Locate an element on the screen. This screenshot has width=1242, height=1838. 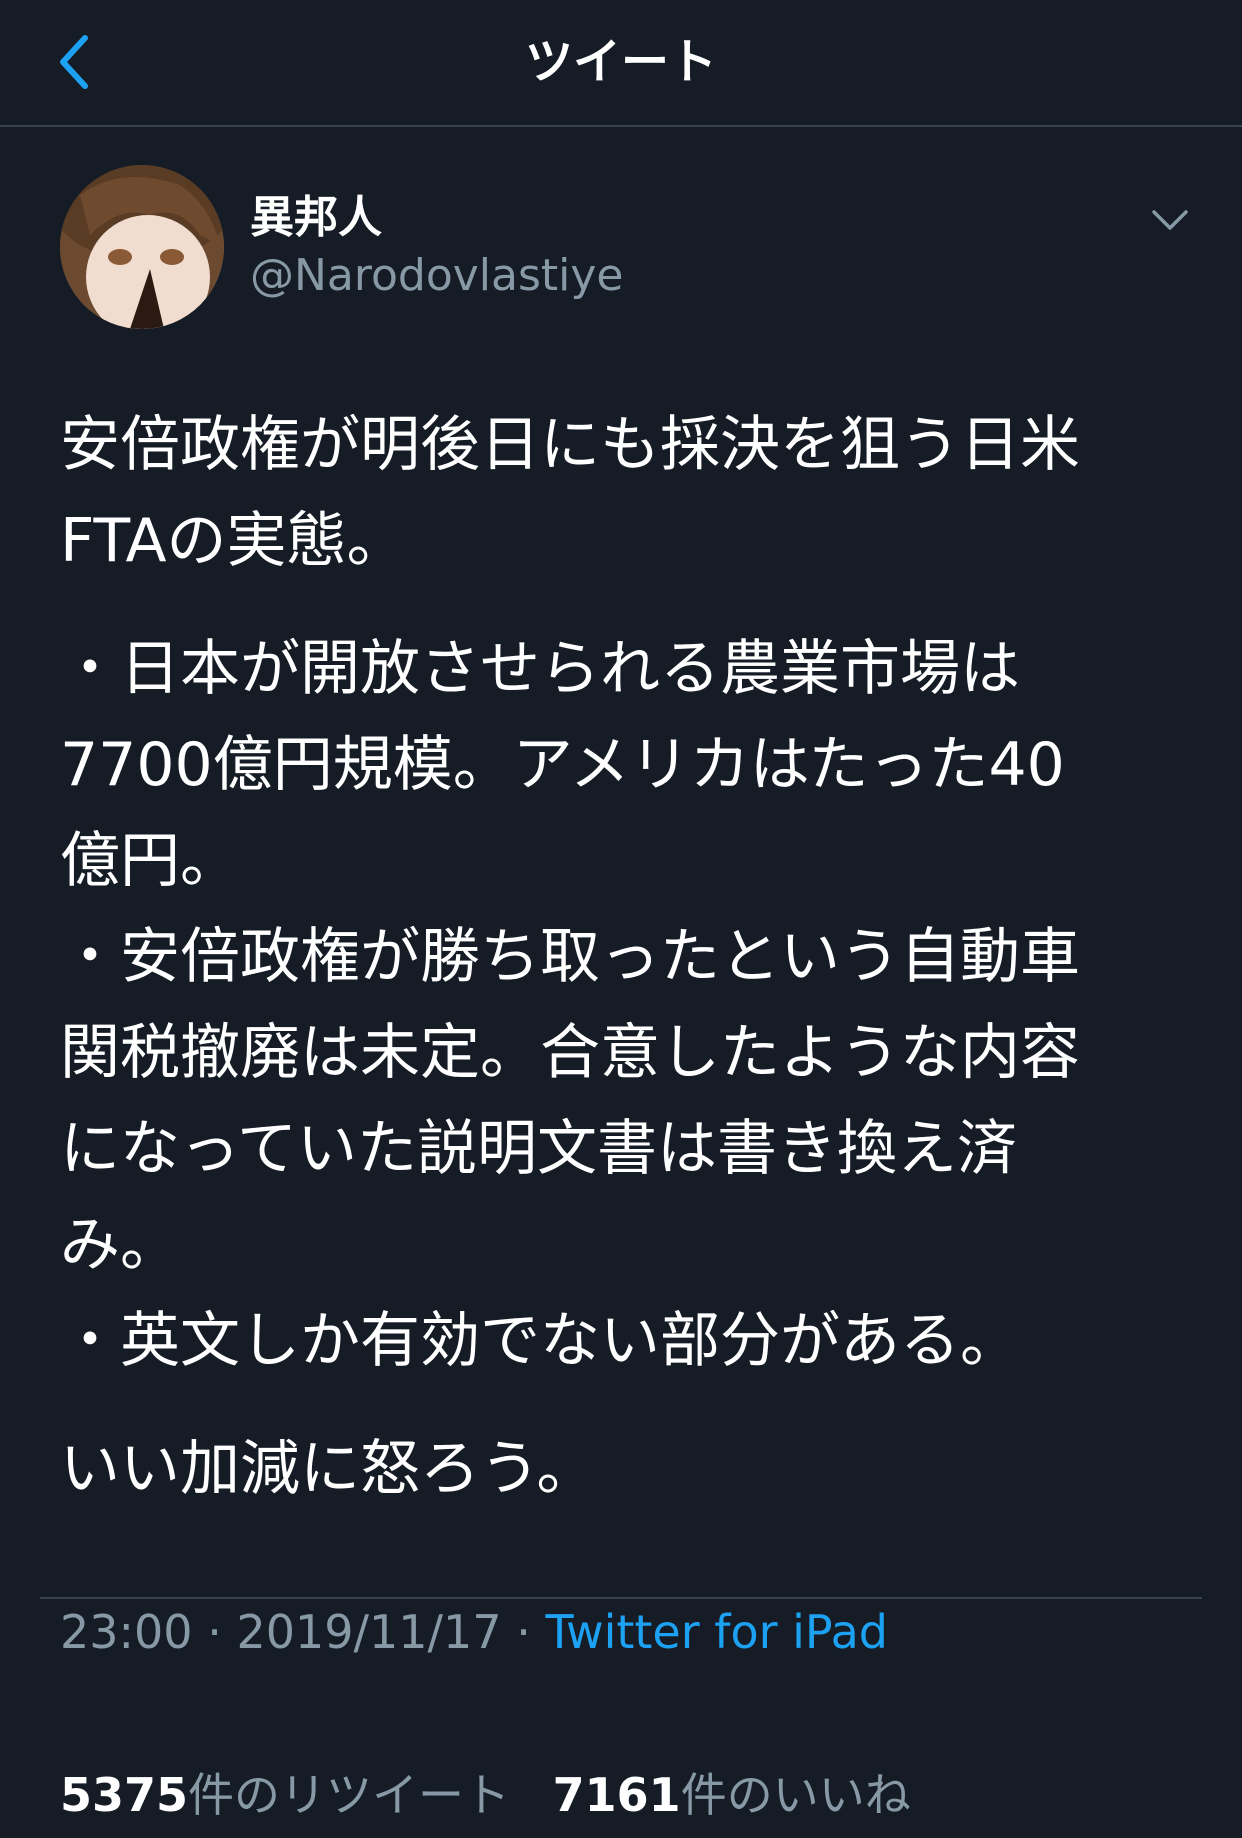
tweet-line: ・英文しか有効でない部分がある。 is located at coordinates (540, 1341).